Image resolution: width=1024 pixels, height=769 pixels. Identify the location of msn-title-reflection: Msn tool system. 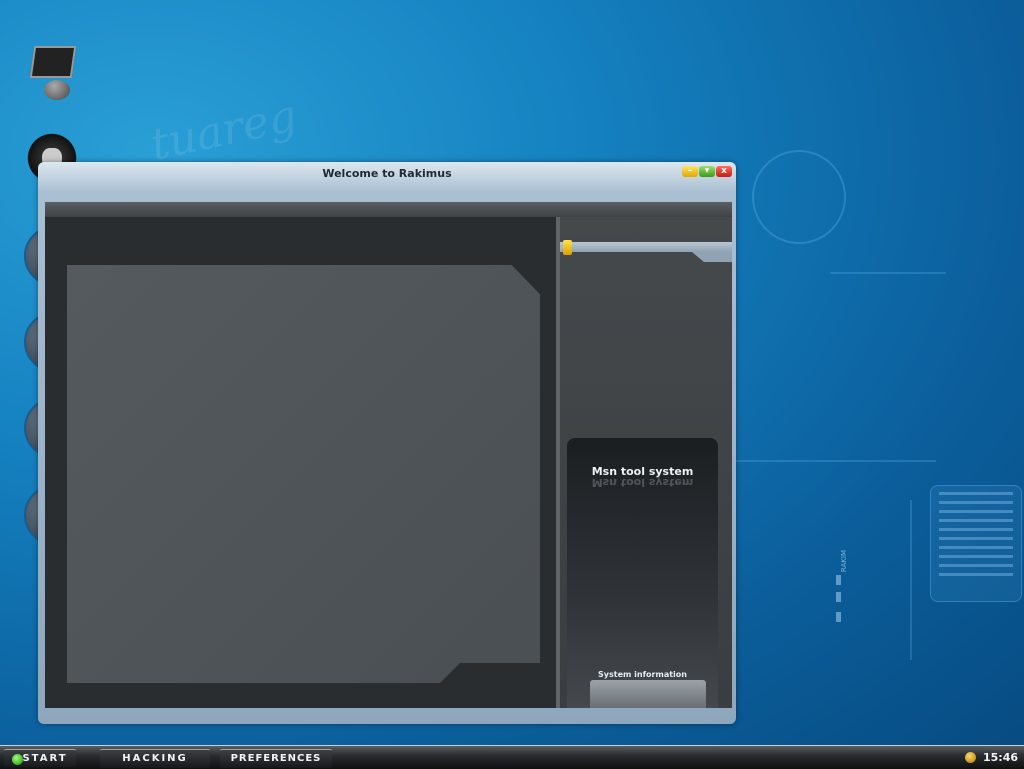
(642, 482).